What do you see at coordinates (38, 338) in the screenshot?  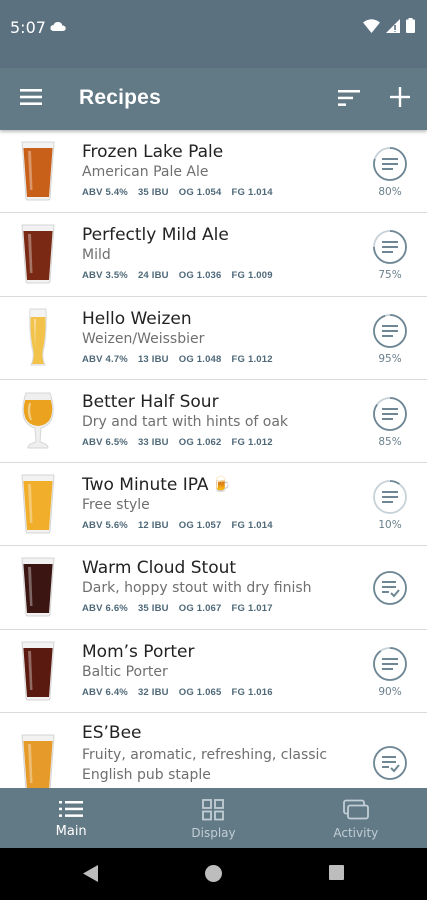 I see `weizen-glass-icon` at bounding box center [38, 338].